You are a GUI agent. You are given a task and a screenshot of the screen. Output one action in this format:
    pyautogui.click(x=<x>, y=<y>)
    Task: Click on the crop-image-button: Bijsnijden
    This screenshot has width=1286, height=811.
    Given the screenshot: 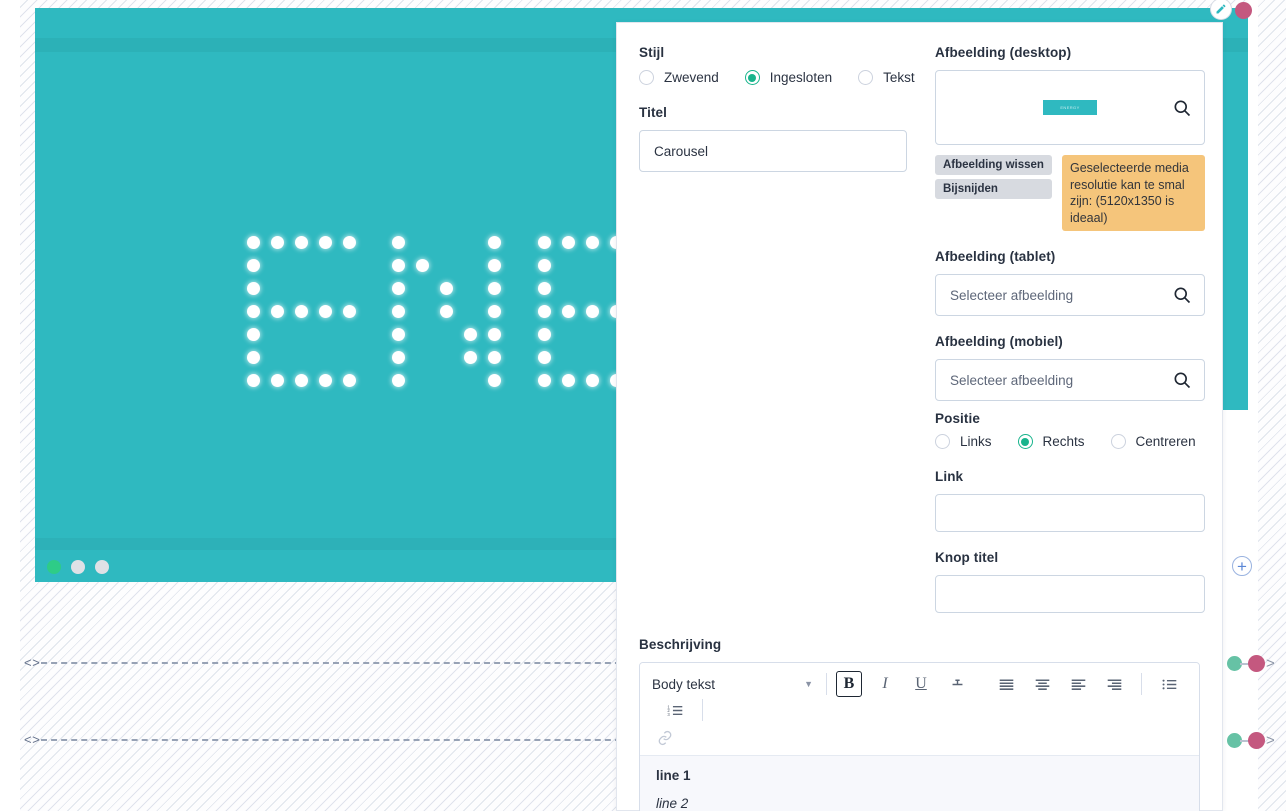 What is the action you would take?
    pyautogui.click(x=993, y=189)
    